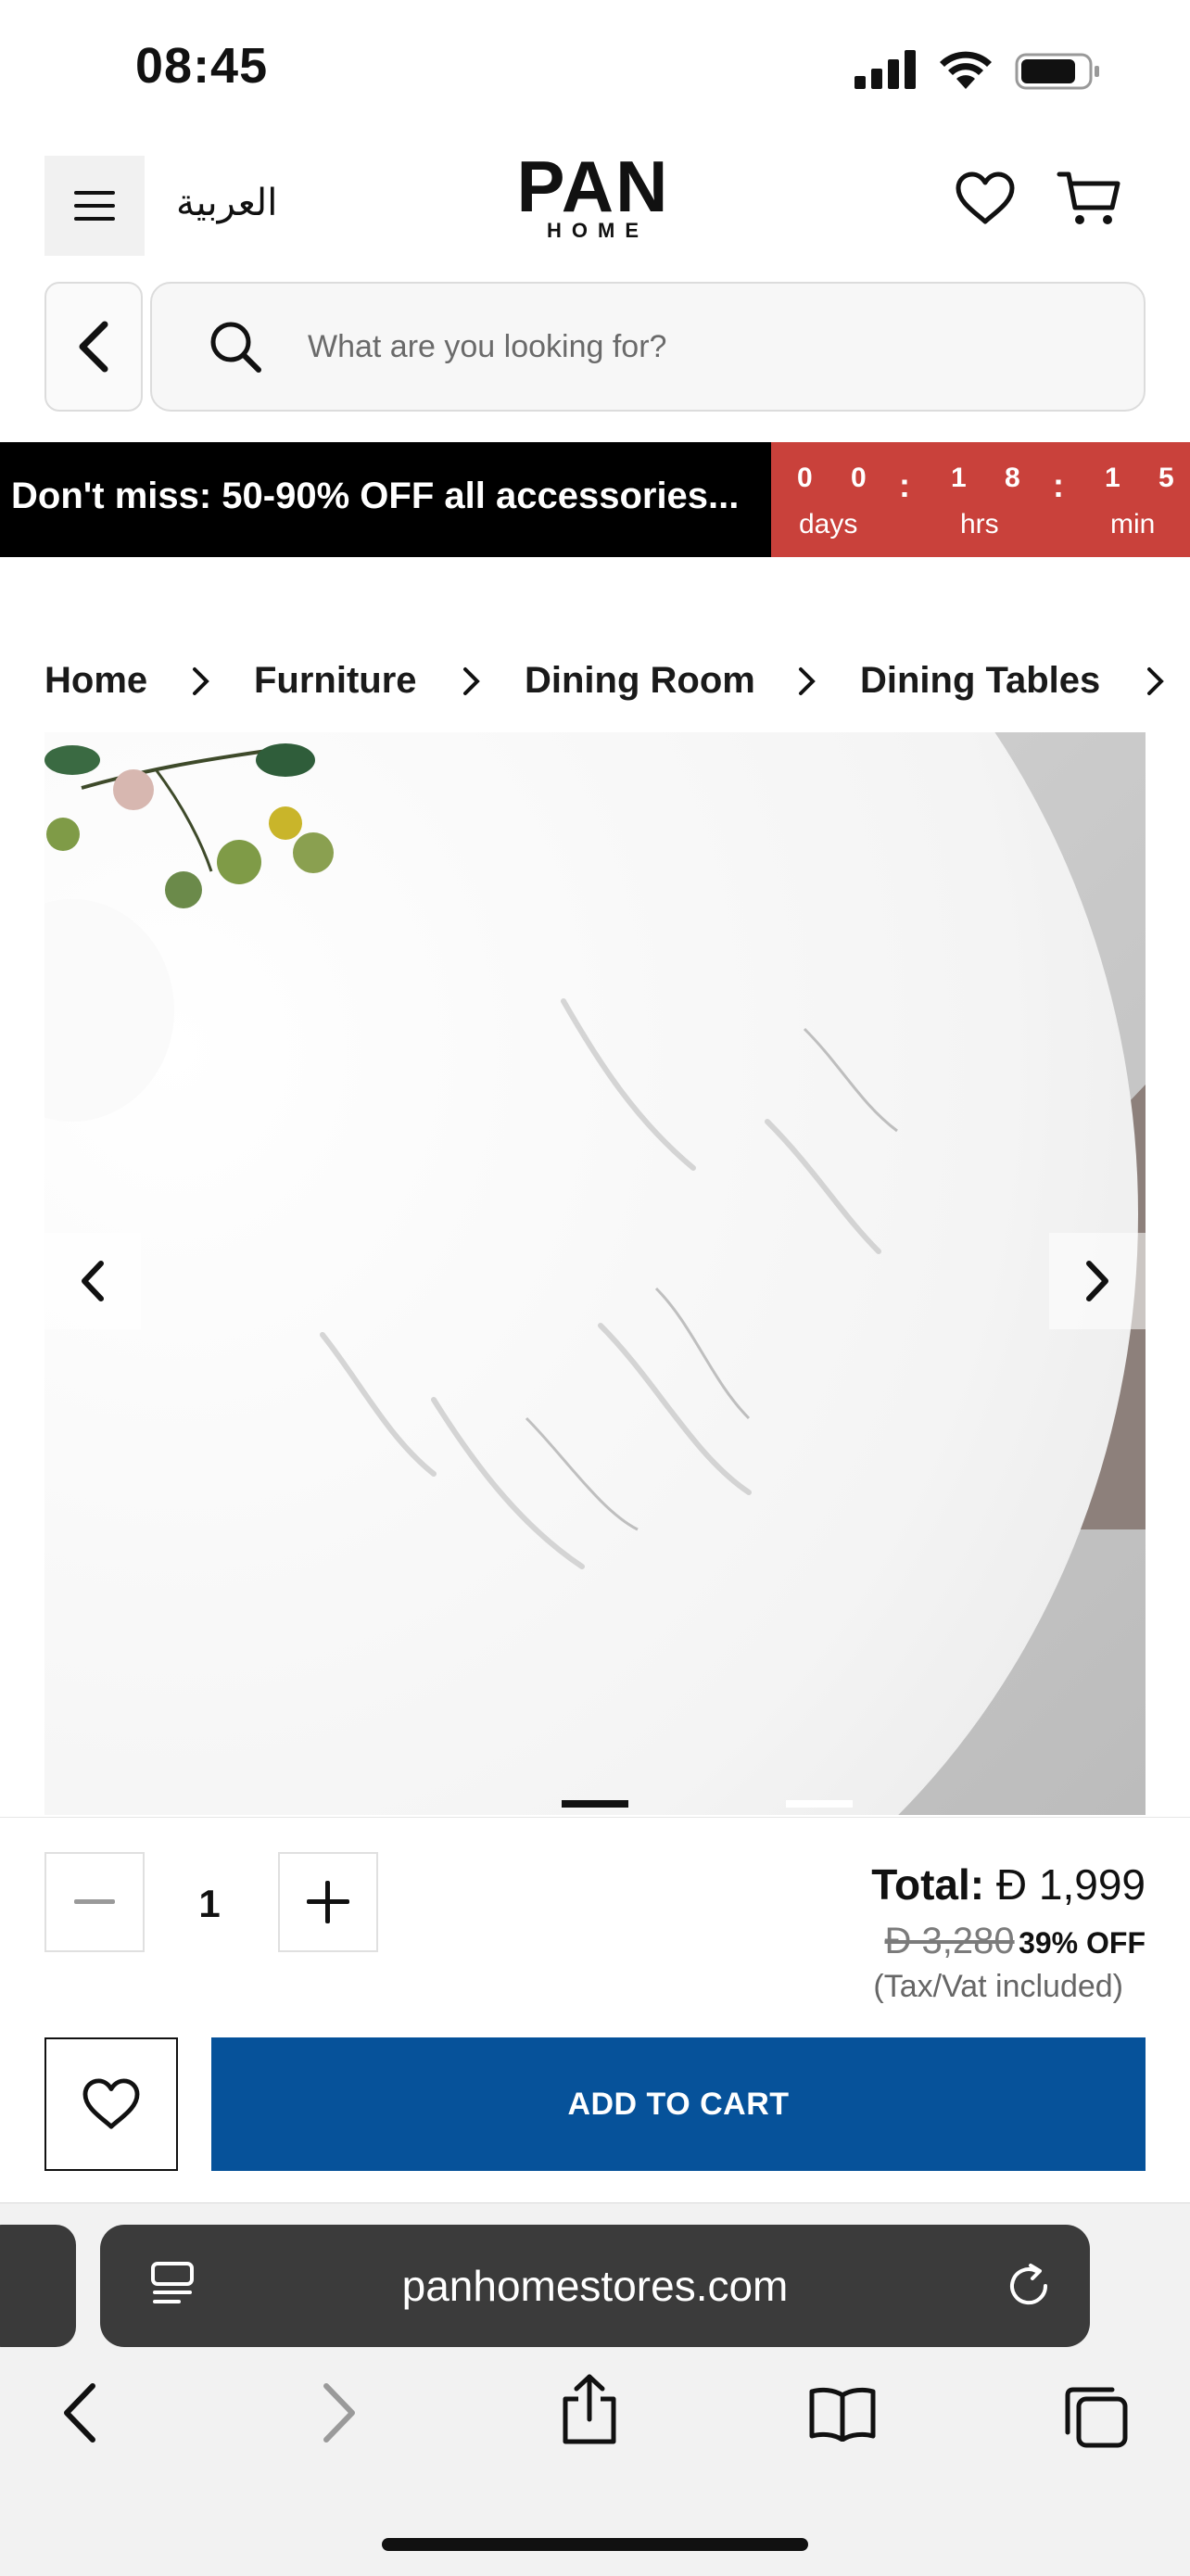 The width and height of the screenshot is (1190, 2576). I want to click on tabs-icon, so click(1096, 2417).